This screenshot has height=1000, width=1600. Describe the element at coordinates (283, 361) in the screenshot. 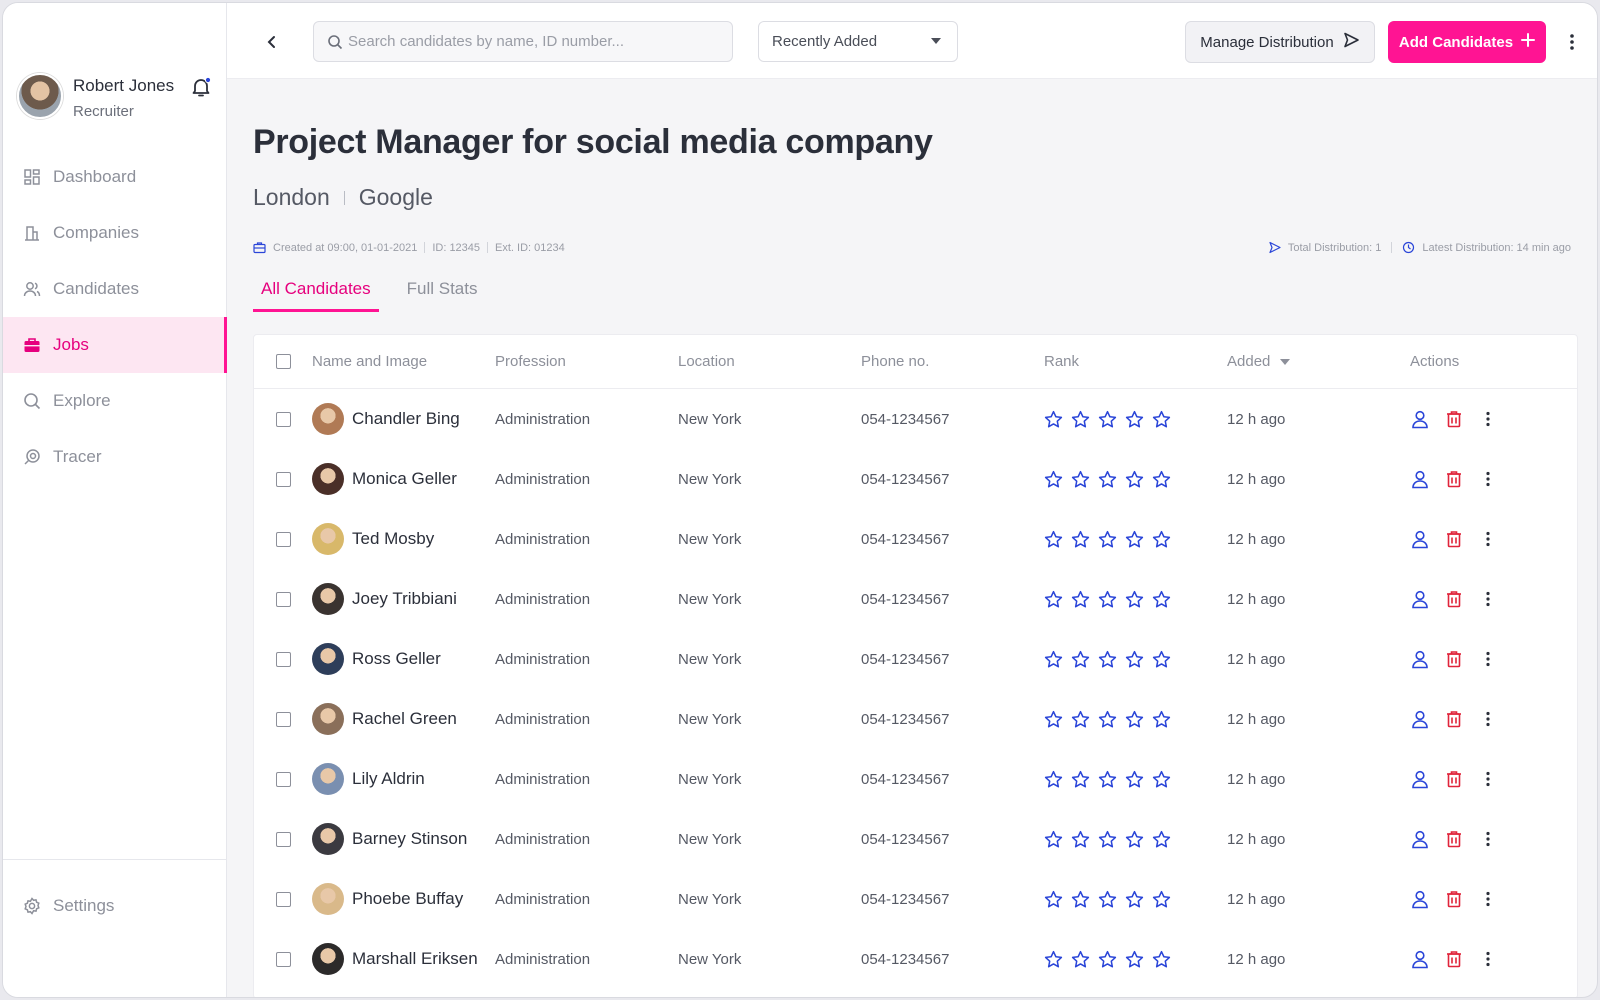

I see `select-all-checkbox` at that location.